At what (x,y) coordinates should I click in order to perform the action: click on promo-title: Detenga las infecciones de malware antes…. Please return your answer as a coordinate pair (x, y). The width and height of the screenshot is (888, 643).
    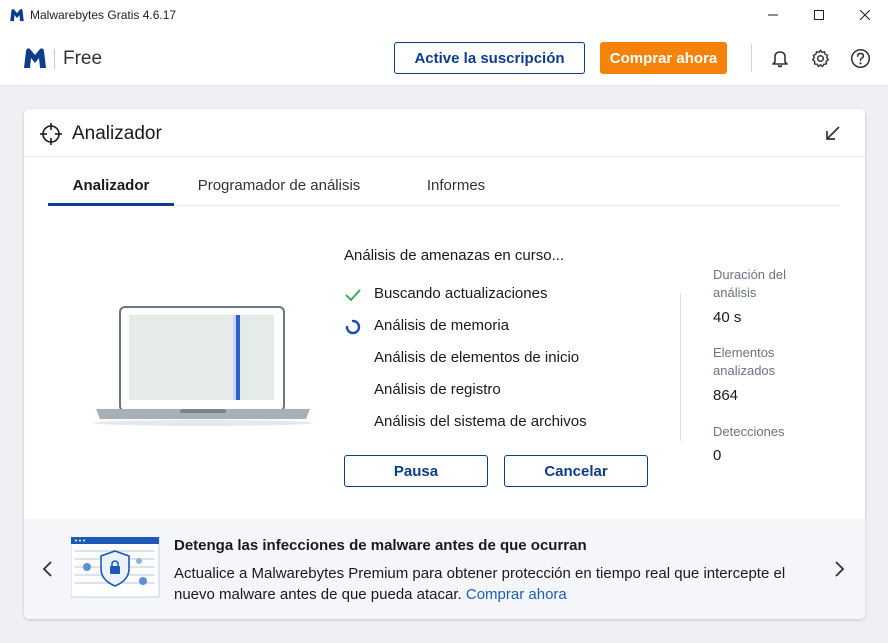
    Looking at the image, I should click on (380, 545).